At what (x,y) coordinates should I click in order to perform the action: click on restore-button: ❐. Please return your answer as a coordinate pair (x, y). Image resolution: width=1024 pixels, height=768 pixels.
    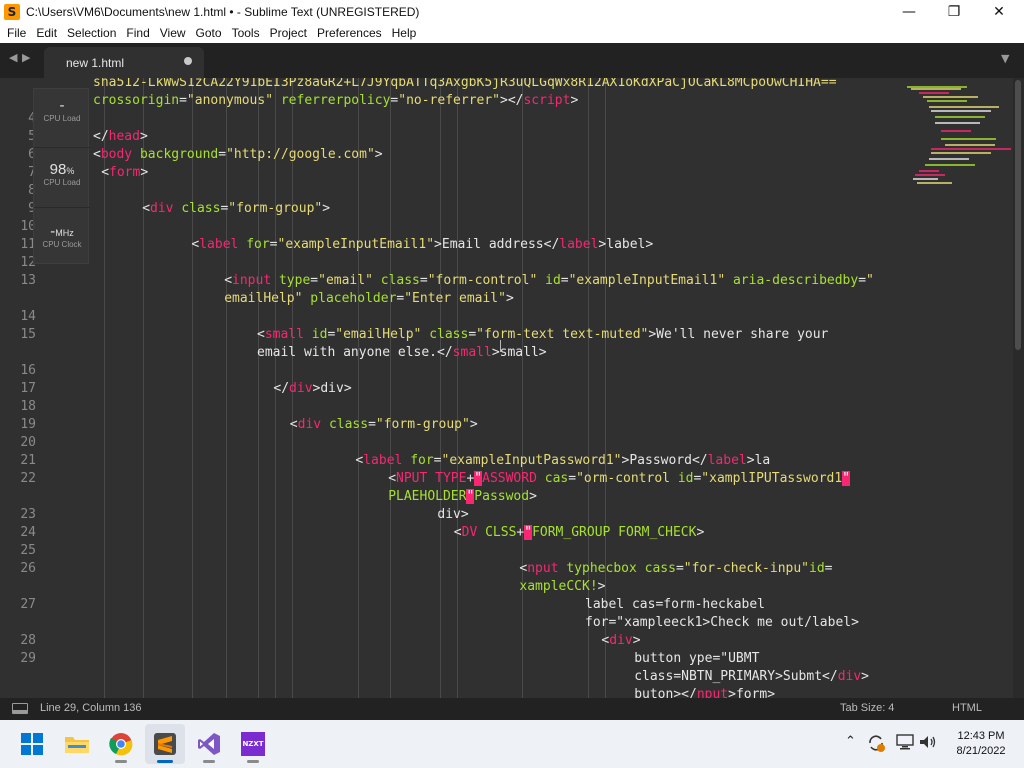
    Looking at the image, I should click on (954, 11).